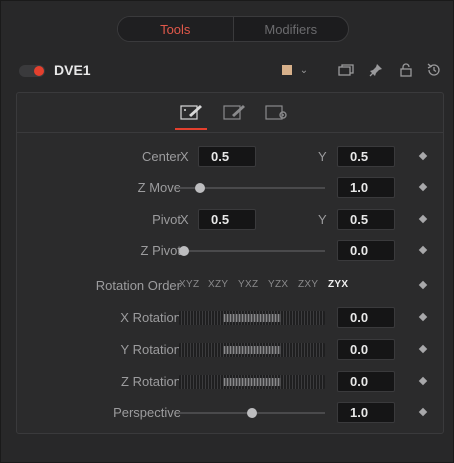  I want to click on z-rotation-label: Z Rotation, so click(151, 381).